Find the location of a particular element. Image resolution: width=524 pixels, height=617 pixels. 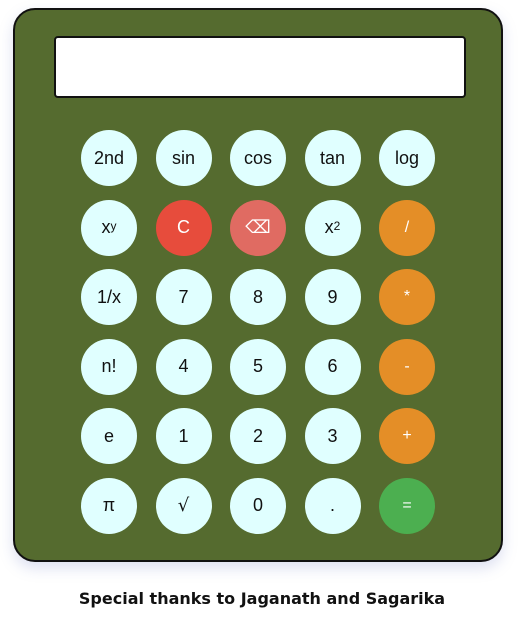

credits-text: Special thanks to Jaganath and Sagarika is located at coordinates (262, 598).